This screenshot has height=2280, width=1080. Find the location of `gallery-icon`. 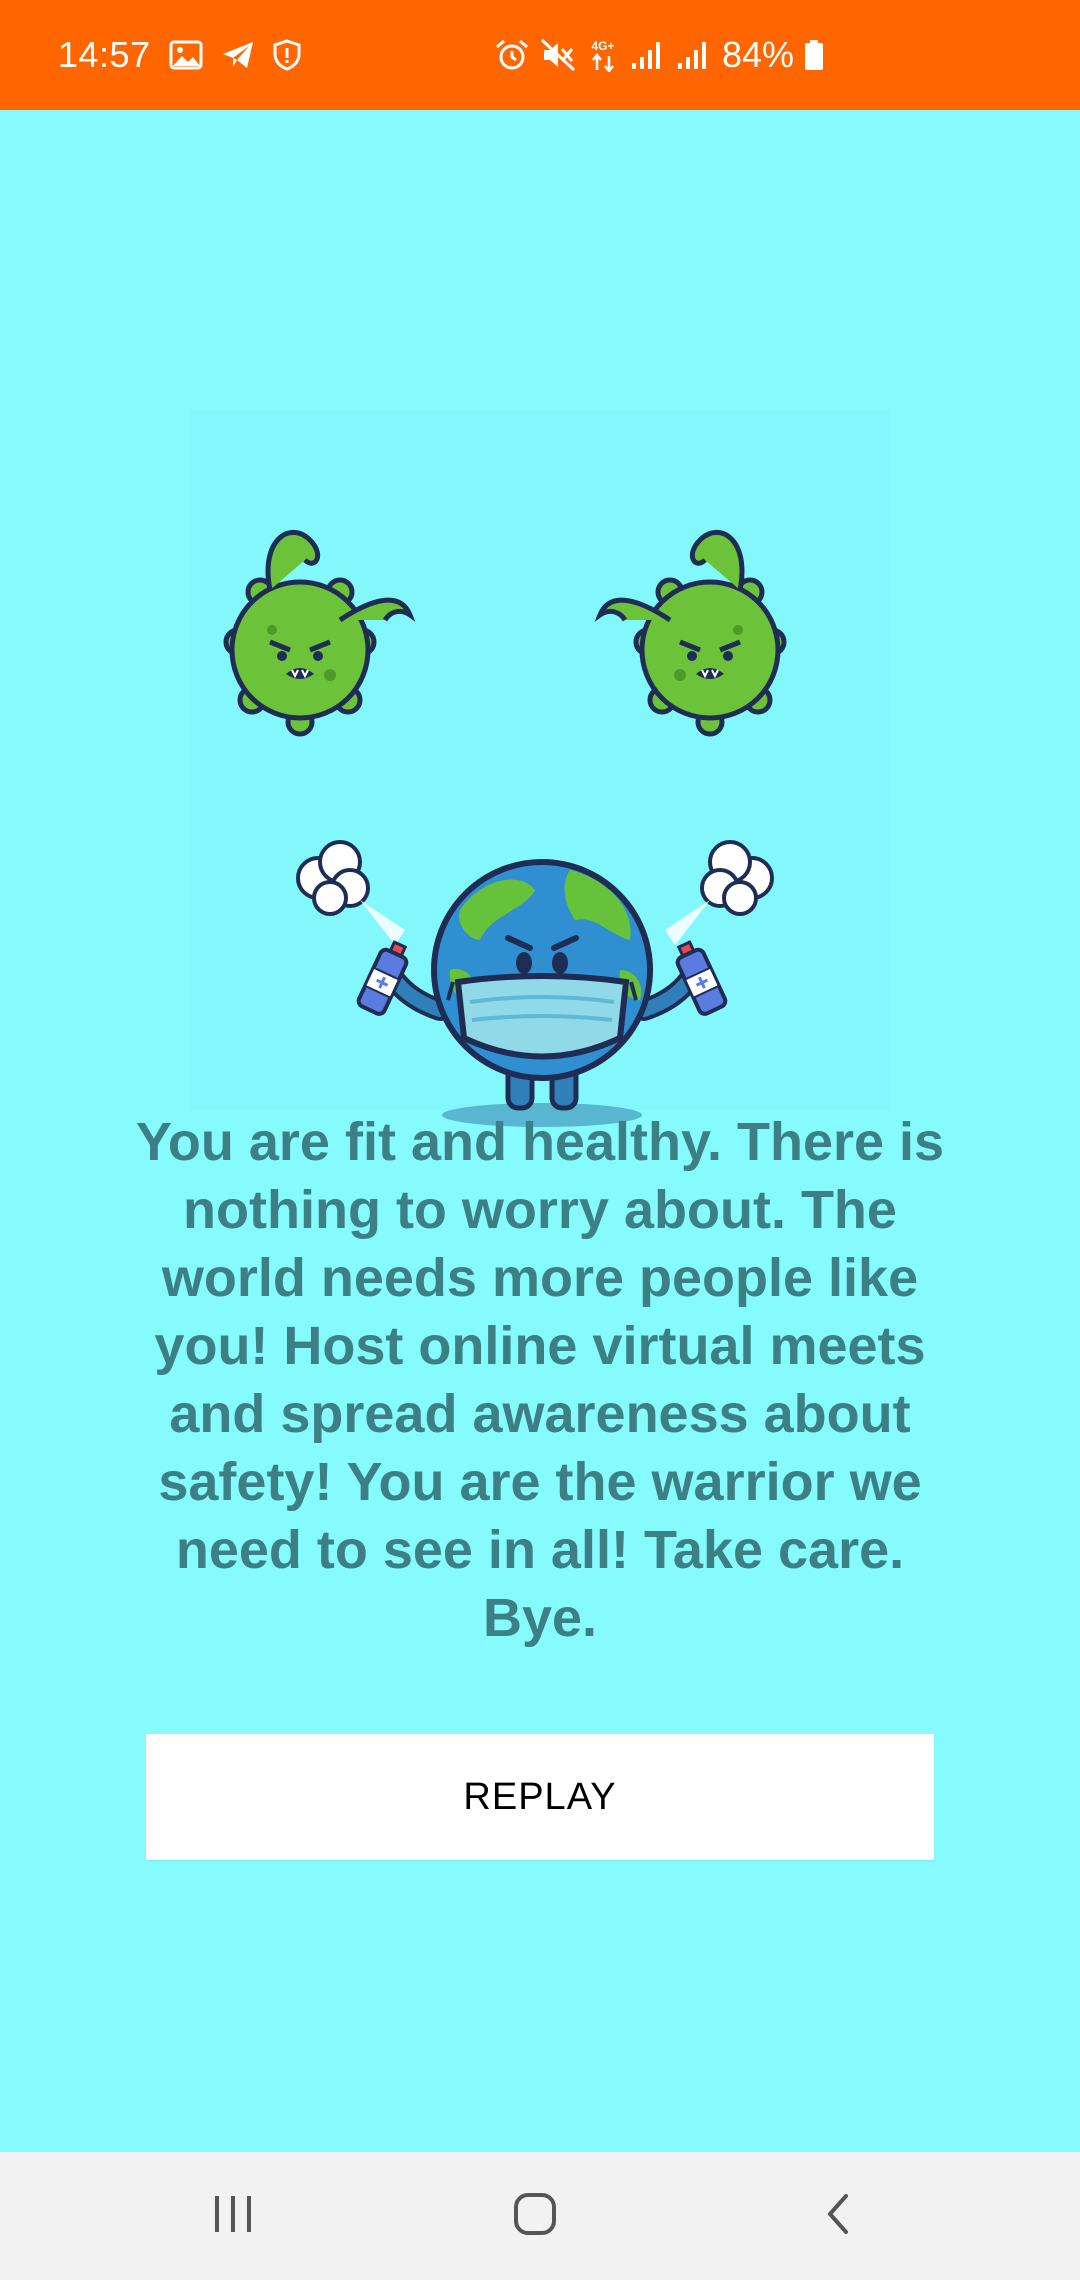

gallery-icon is located at coordinates (186, 55).